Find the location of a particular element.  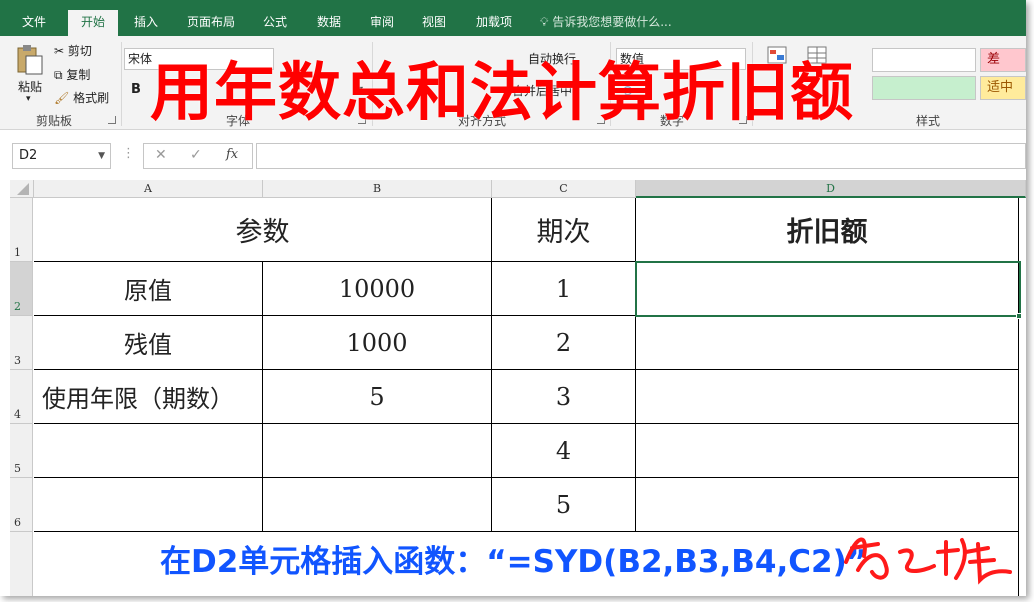

style-neutral: 适中 is located at coordinates (1003, 88).